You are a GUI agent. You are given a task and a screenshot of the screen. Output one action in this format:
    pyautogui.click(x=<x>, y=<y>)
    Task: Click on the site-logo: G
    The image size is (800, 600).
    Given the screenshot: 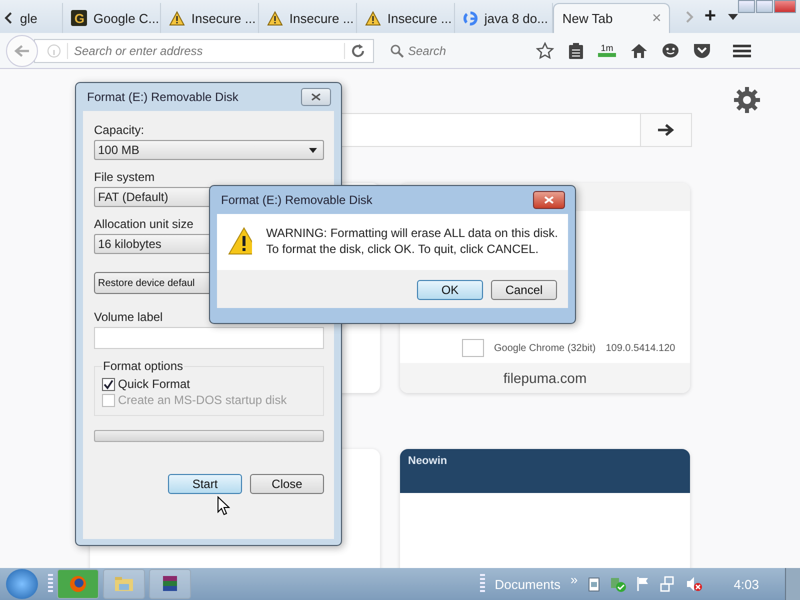 What is the action you would take?
    pyautogui.click(x=79, y=18)
    